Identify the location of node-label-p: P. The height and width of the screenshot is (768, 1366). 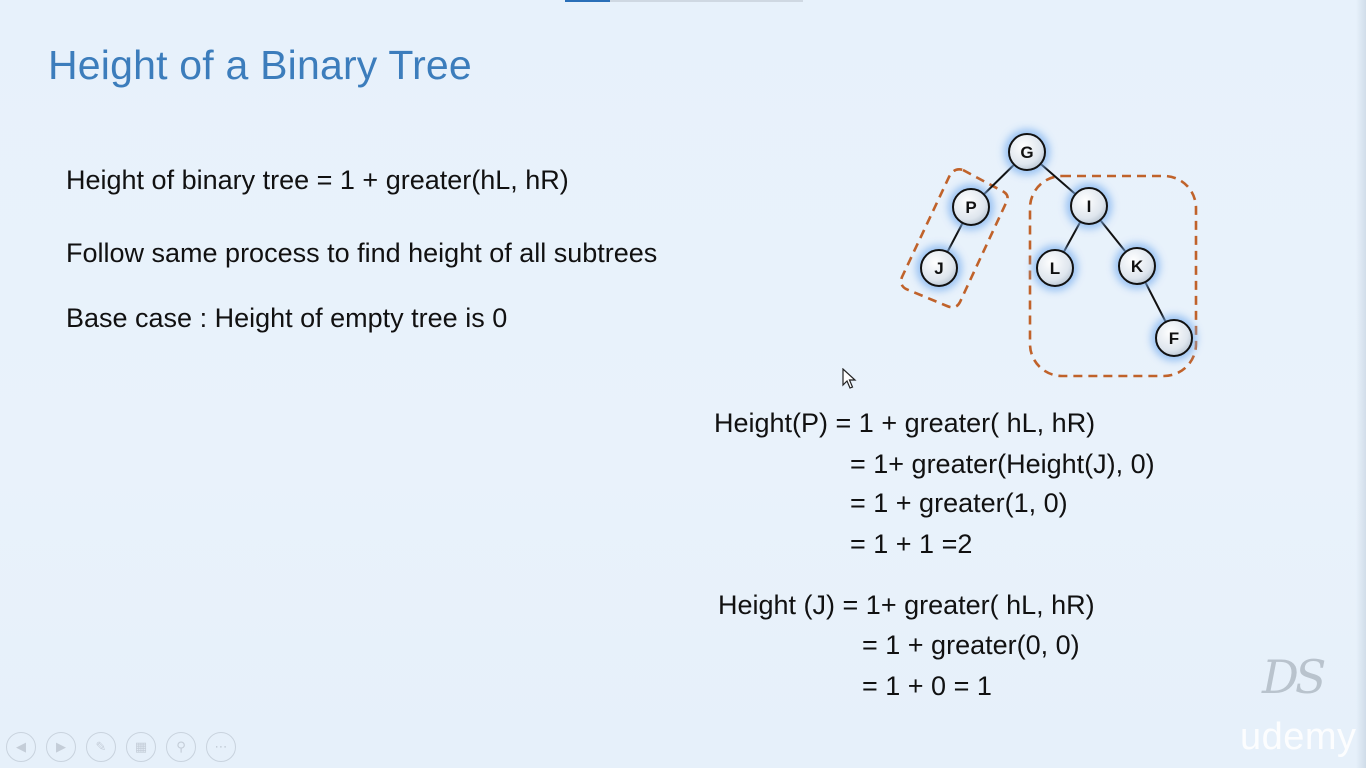
(970, 207).